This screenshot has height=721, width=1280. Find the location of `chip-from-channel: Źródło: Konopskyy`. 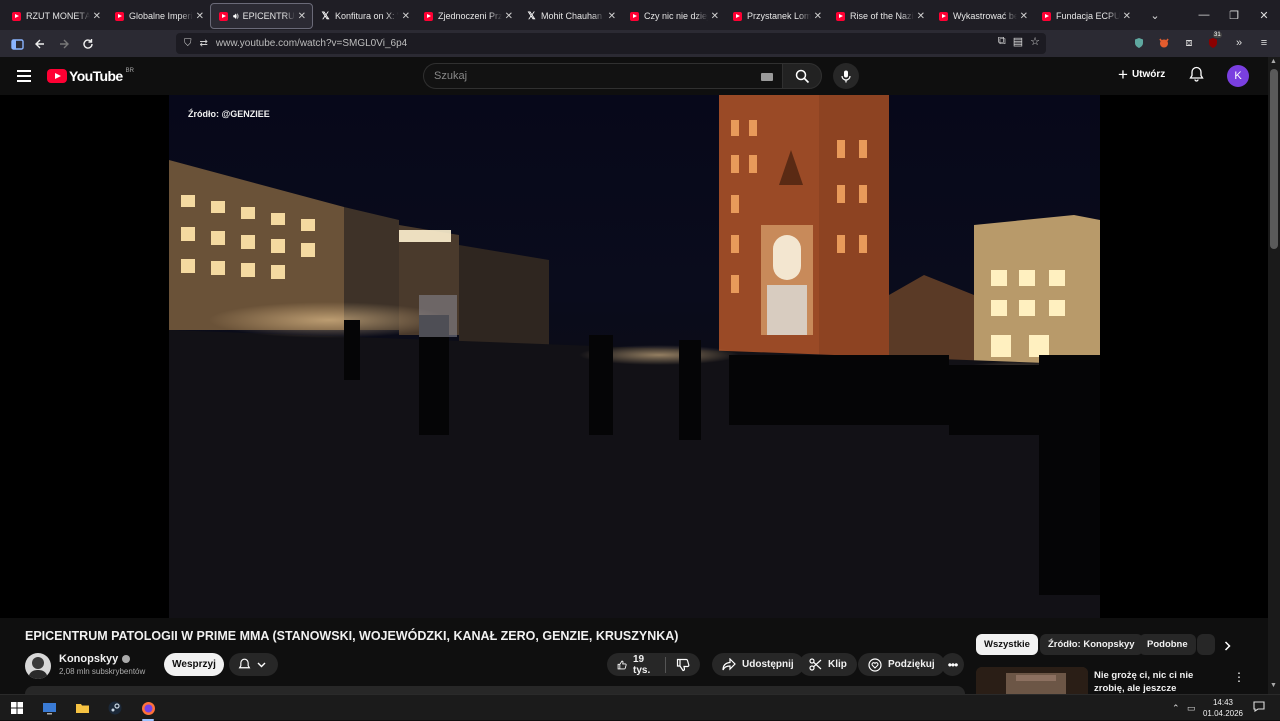

chip-from-channel: Źródło: Konopskyy is located at coordinates (1091, 644).